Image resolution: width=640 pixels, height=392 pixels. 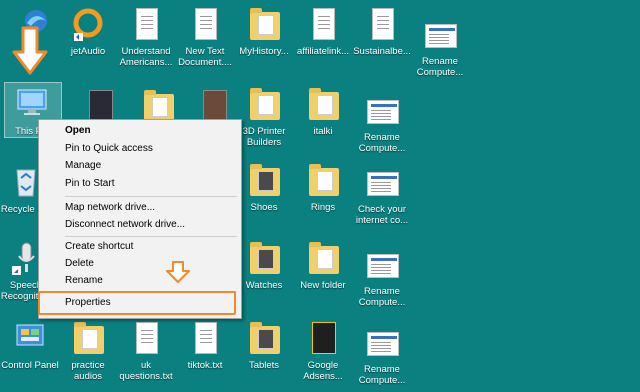 What do you see at coordinates (323, 285) in the screenshot?
I see `desktop-icon-label: New folder` at bounding box center [323, 285].